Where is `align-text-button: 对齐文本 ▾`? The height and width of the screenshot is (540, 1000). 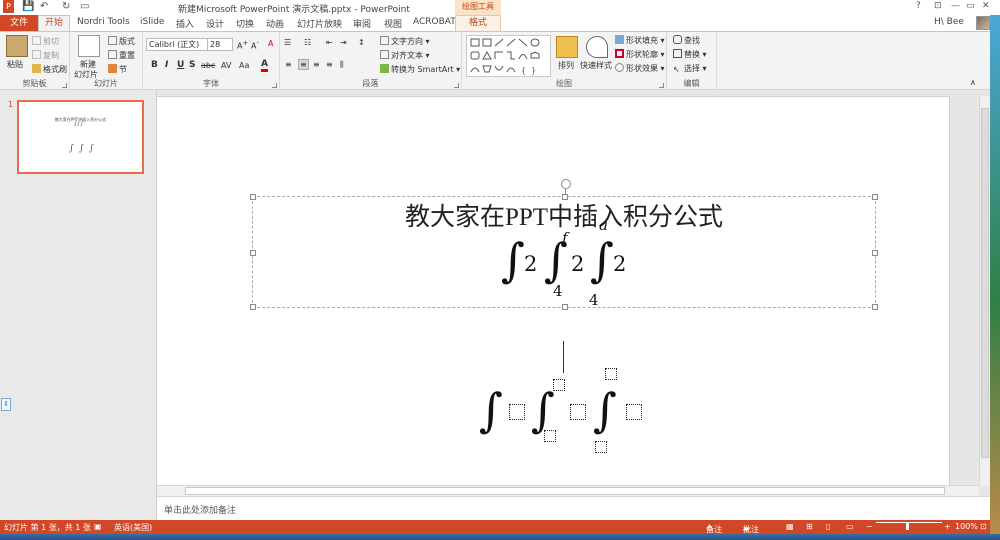 align-text-button: 对齐文本 ▾ is located at coordinates (405, 55).